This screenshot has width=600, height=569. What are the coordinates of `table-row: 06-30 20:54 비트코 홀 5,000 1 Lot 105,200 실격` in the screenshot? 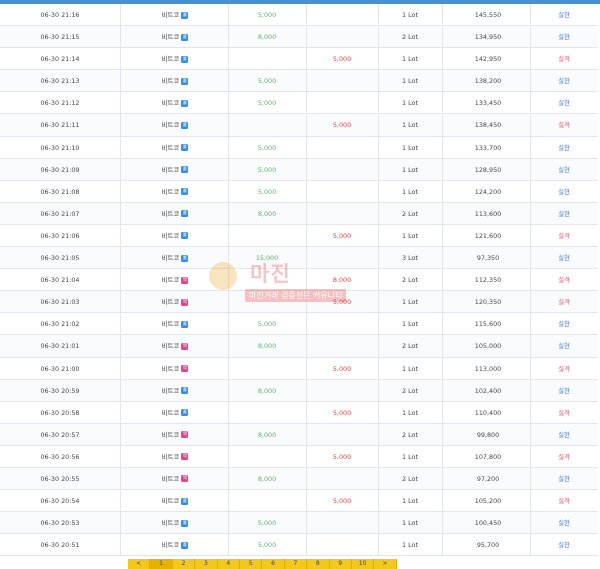 It's located at (299, 501).